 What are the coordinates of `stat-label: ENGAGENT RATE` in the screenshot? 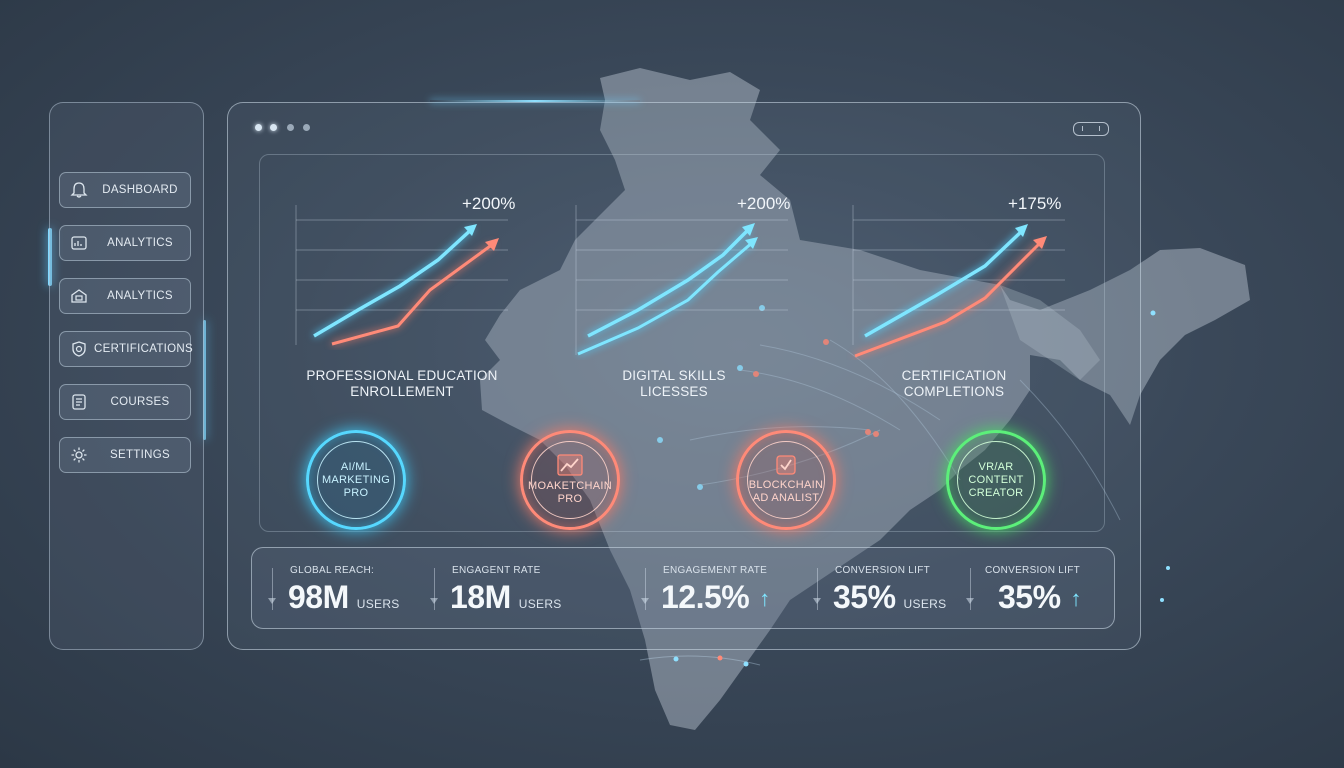 It's located at (496, 570).